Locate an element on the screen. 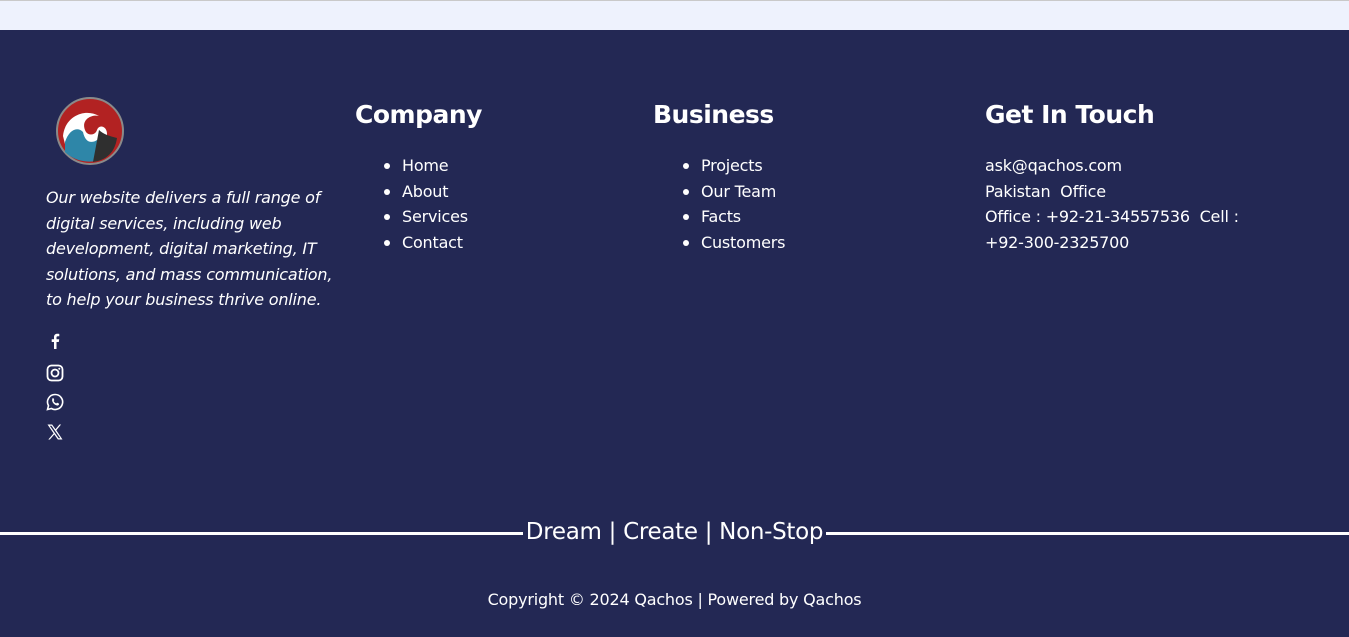 The width and height of the screenshot is (1349, 637). instagram-icon is located at coordinates (55, 373).